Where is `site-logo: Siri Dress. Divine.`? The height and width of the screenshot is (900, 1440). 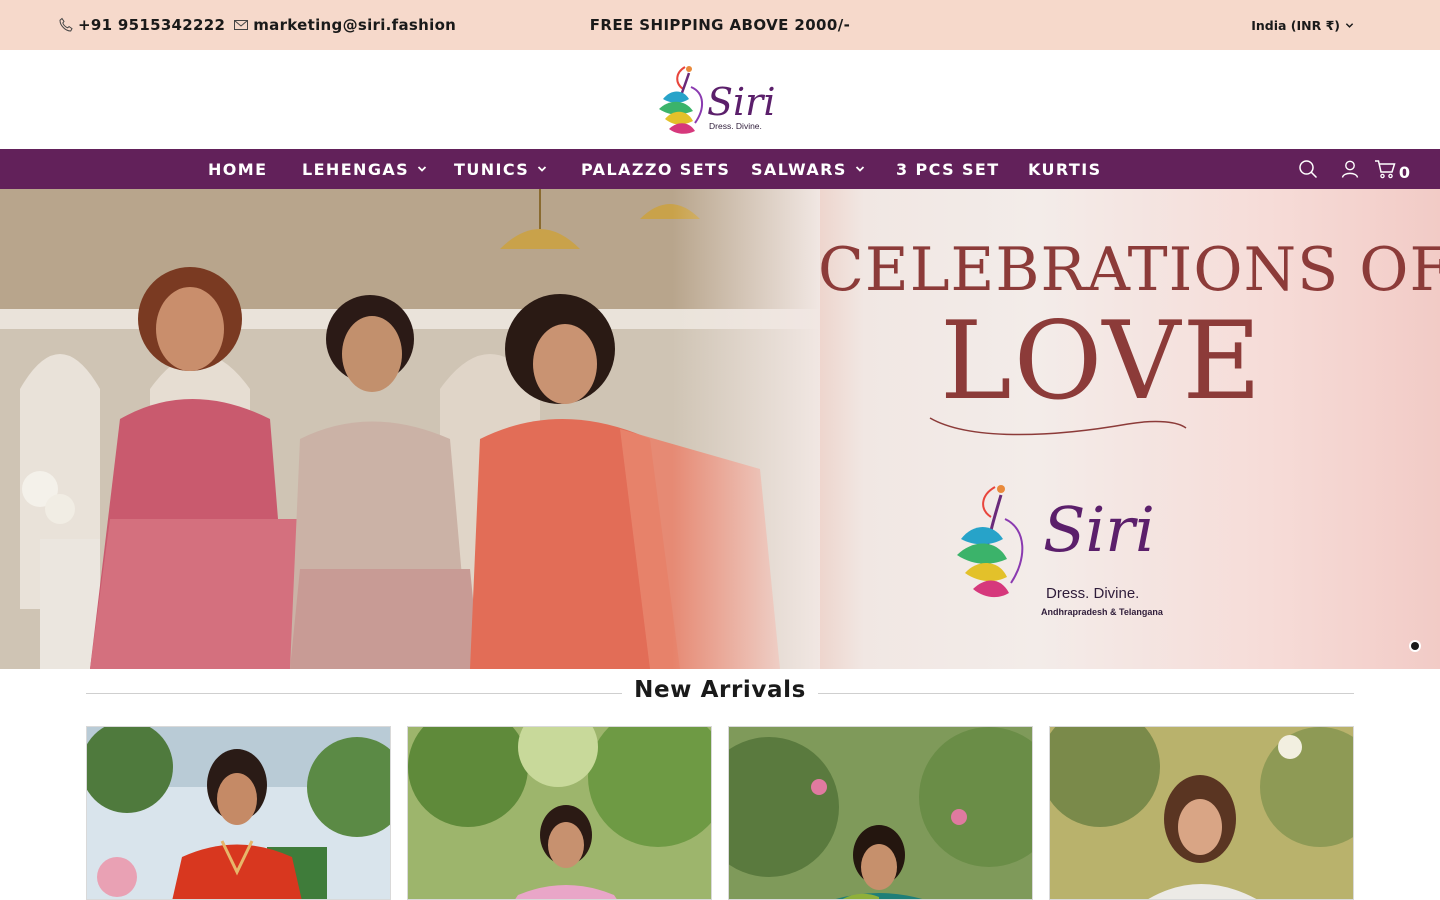 site-logo: Siri Dress. Divine. is located at coordinates (720, 100).